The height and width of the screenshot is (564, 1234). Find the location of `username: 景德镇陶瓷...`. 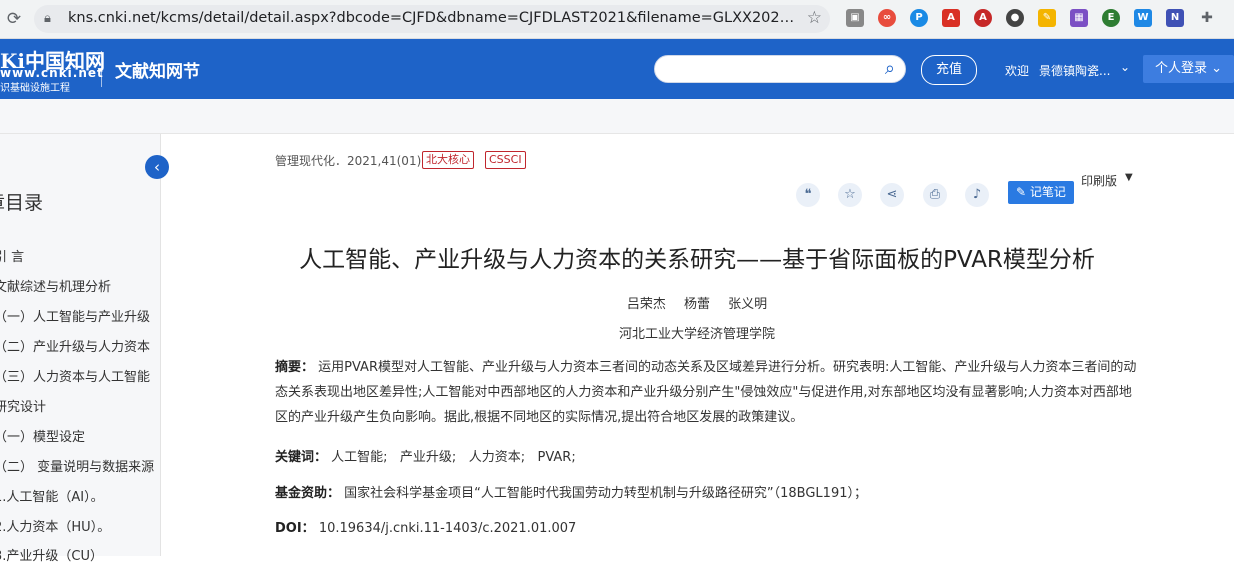

username: 景德镇陶瓷... is located at coordinates (1074, 70).